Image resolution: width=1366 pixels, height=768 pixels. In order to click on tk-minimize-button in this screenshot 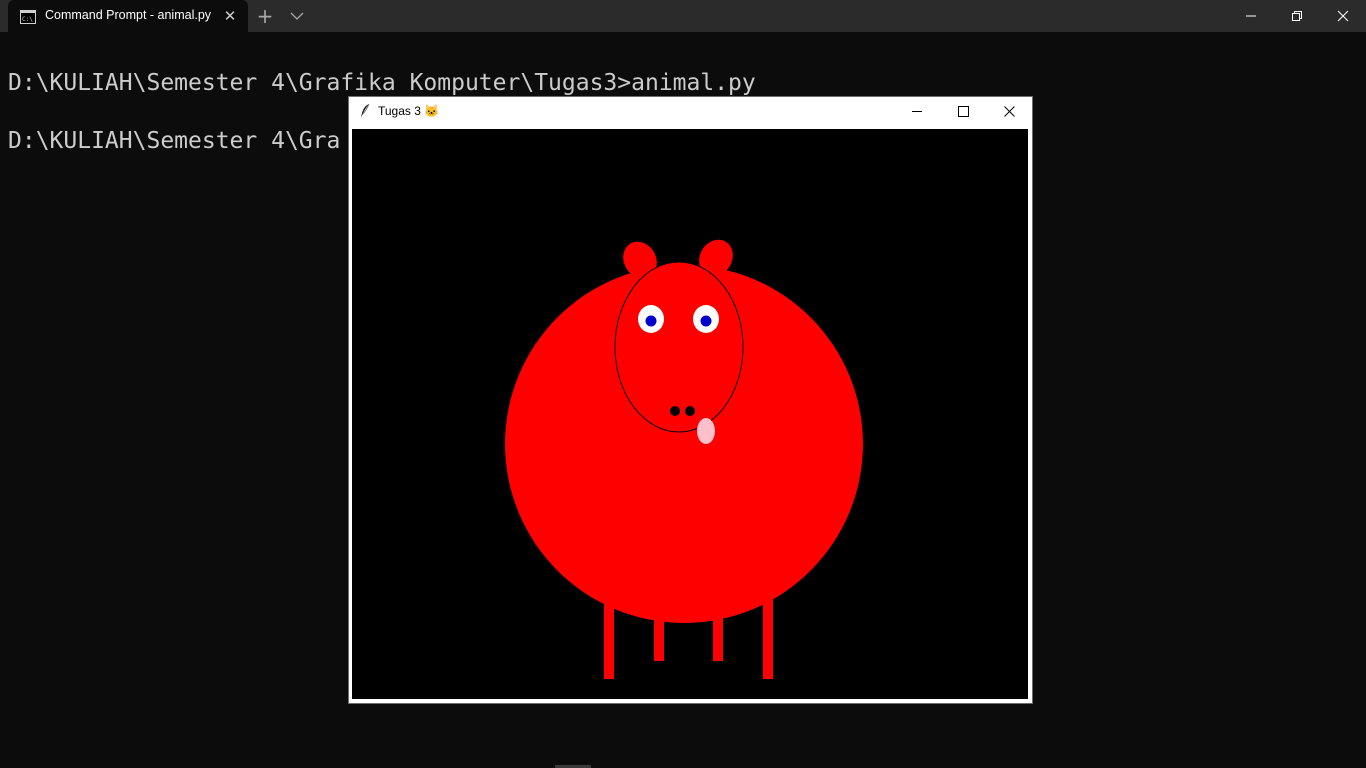, I will do `click(917, 111)`.